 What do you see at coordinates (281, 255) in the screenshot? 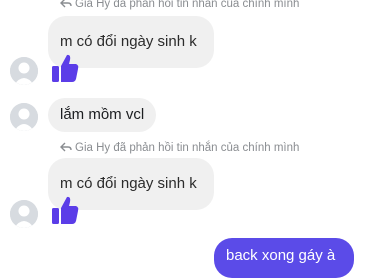
I see `sent-message-text: back xong gáy à` at bounding box center [281, 255].